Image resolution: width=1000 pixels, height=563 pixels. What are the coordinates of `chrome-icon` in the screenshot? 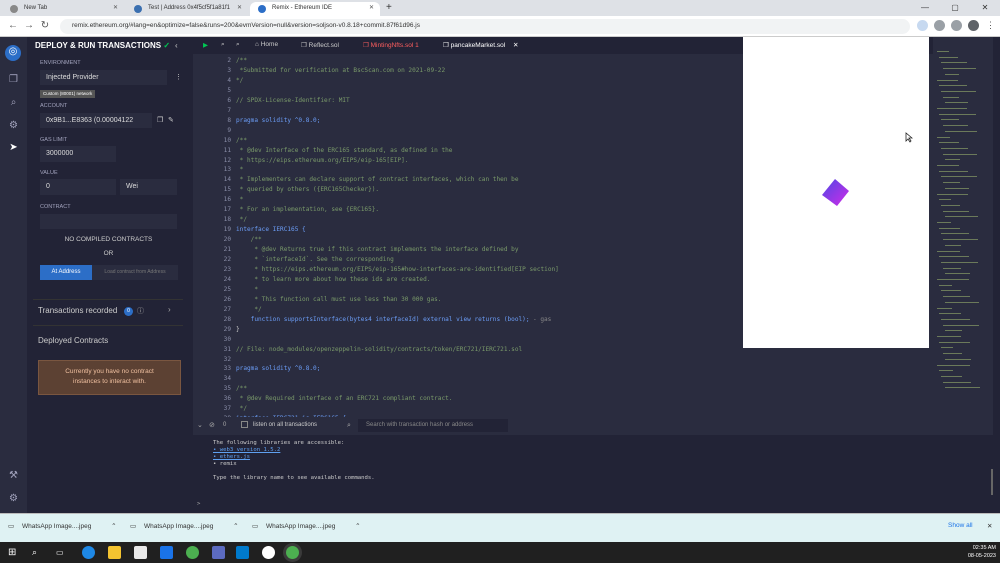 It's located at (192, 552).